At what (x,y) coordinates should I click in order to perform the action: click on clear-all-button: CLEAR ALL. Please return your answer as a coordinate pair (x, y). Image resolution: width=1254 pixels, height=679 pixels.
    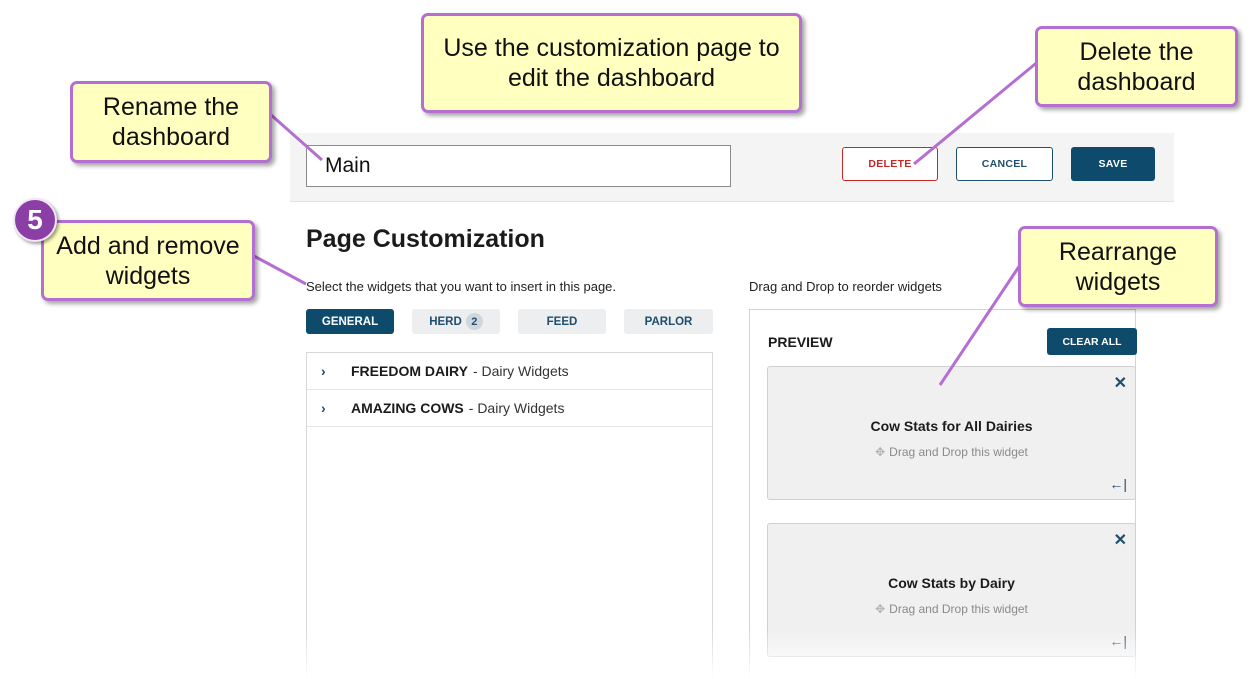
    Looking at the image, I should click on (1092, 341).